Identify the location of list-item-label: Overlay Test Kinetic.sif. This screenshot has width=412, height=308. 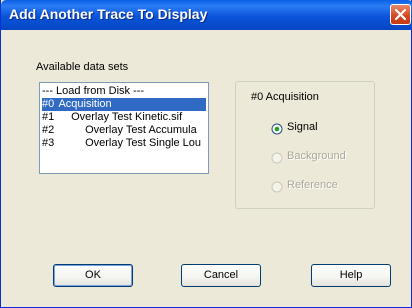
(127, 117).